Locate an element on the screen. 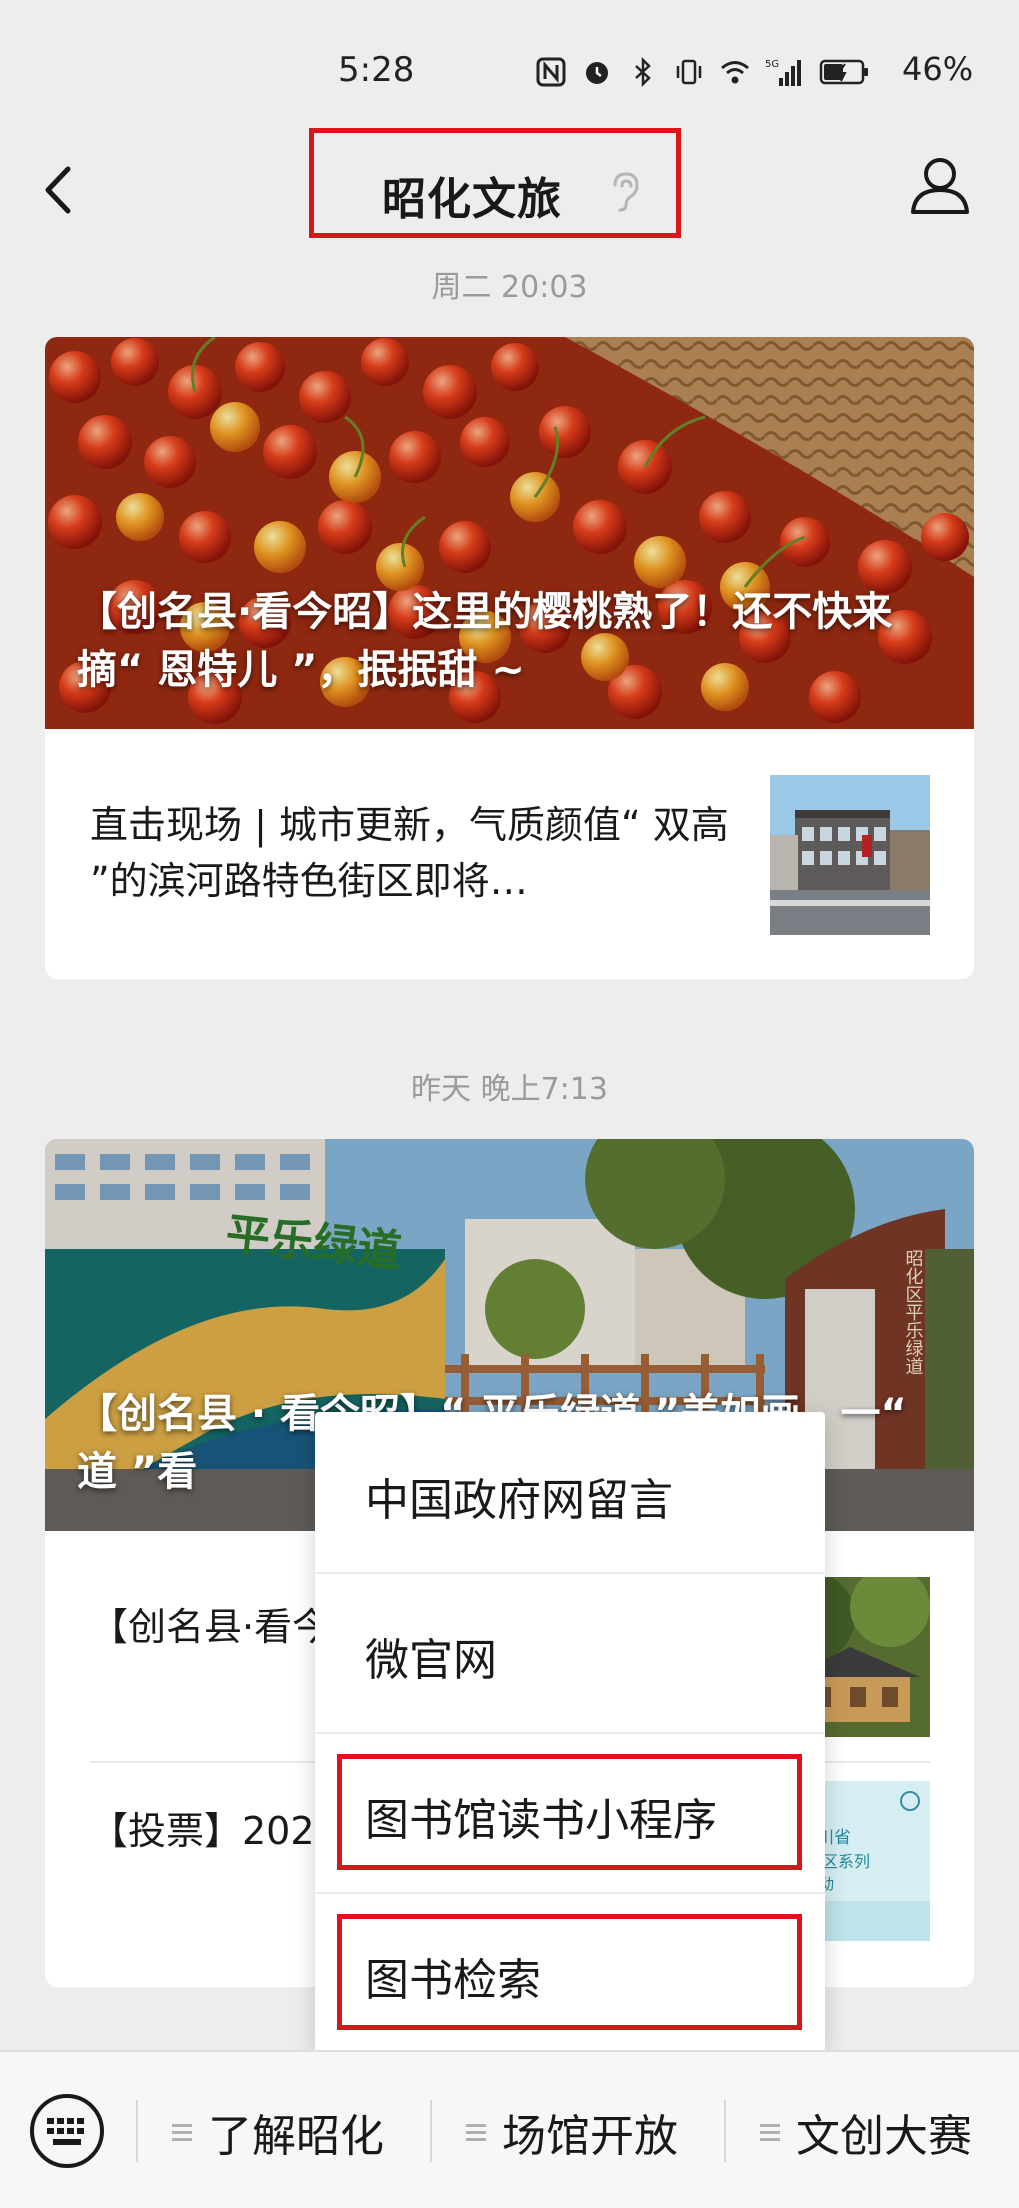 The width and height of the screenshot is (1019, 2208). menu-label: 文创大赛 is located at coordinates (884, 2136).